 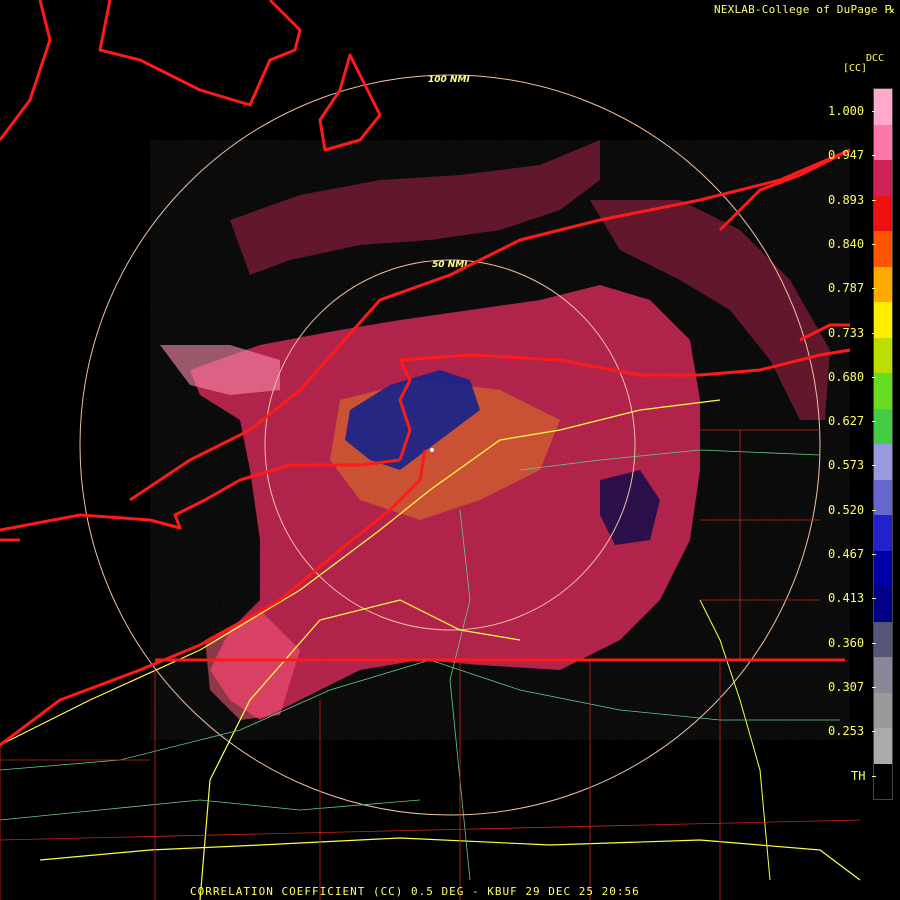 I want to click on lake-simcoe-outline, so click(x=350, y=102).